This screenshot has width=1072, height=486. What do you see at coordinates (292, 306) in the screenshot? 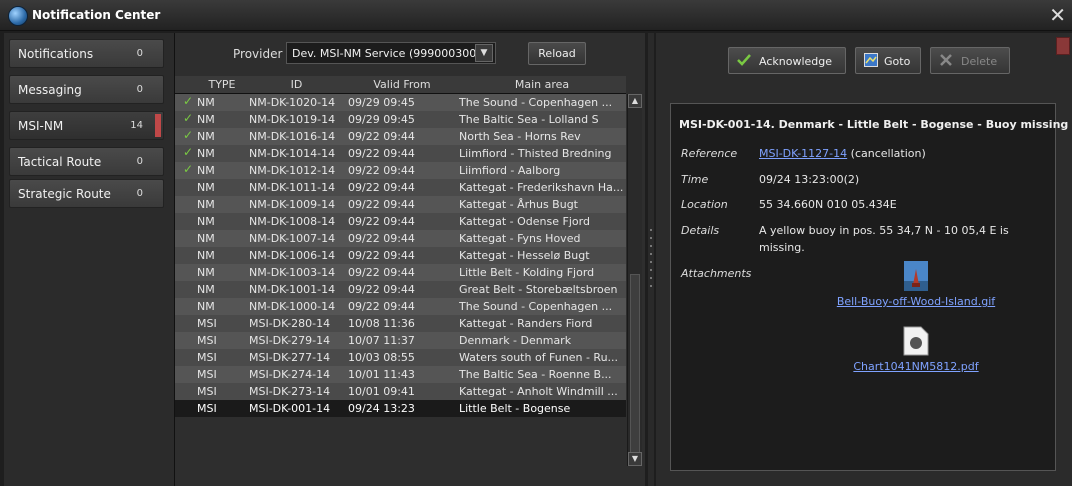
I see `cell-id: NM-DK-1000-14` at bounding box center [292, 306].